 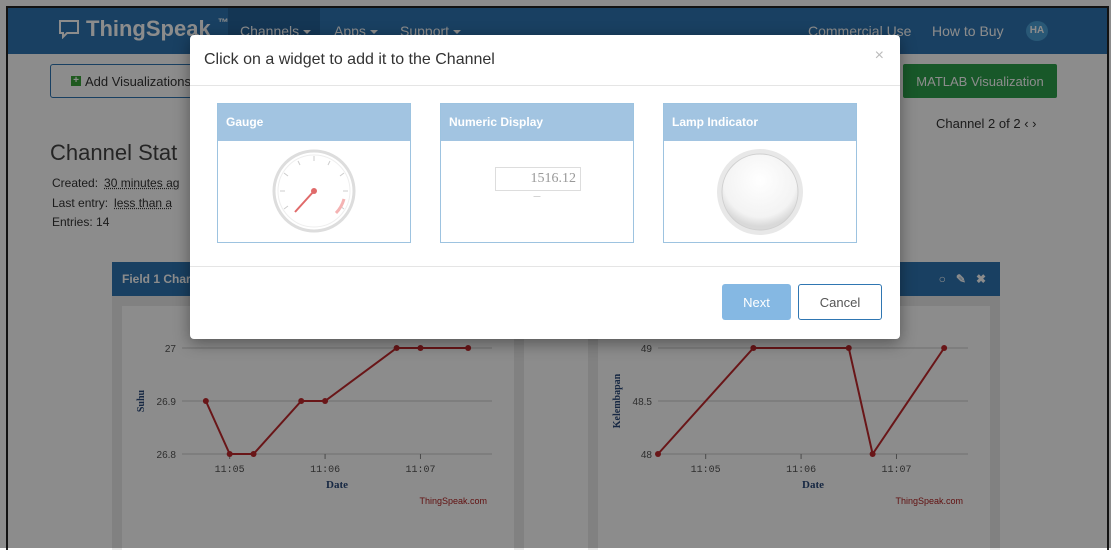 I want to click on close-icon: ×, so click(x=879, y=56).